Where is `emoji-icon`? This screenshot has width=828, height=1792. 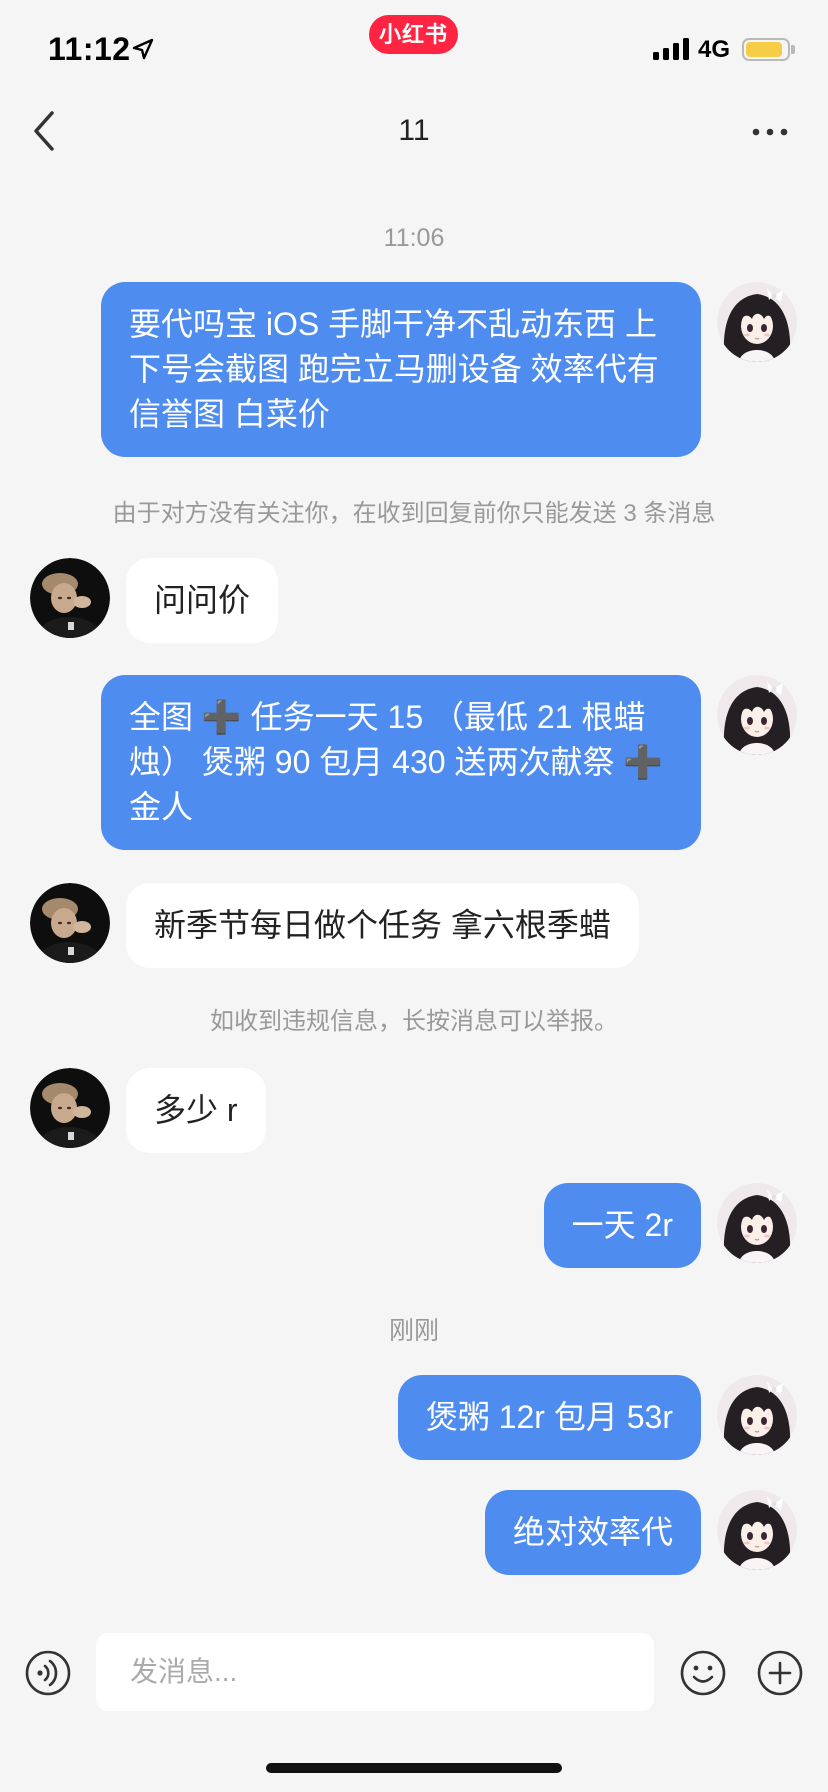 emoji-icon is located at coordinates (703, 1673).